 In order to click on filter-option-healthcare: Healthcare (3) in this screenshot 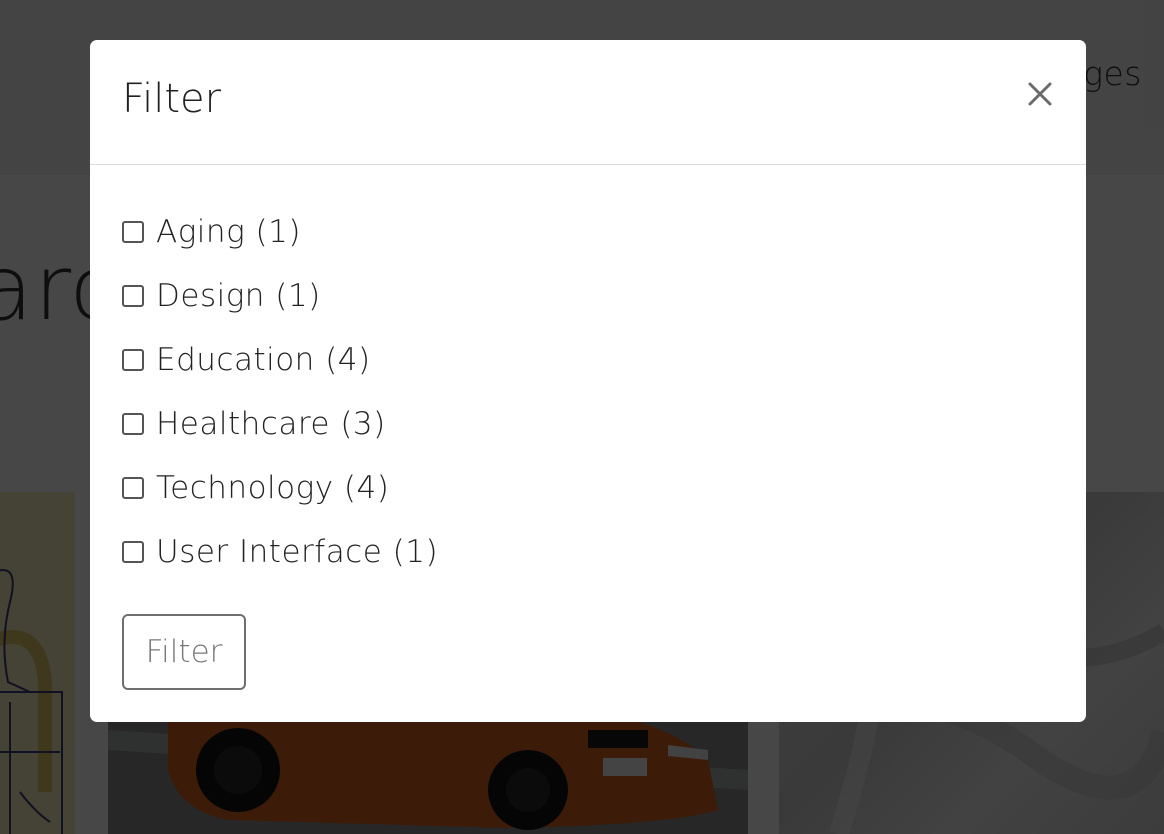, I will do `click(587, 424)`.